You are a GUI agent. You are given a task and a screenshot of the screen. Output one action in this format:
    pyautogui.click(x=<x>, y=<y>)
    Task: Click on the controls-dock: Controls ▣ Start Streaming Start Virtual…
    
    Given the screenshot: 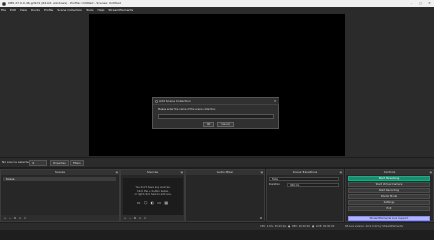 What is the action you would take?
    pyautogui.click(x=389, y=195)
    